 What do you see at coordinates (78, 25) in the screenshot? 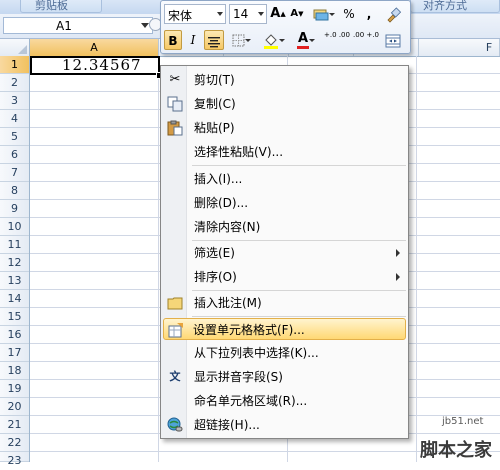
I see `name-box: A1` at bounding box center [78, 25].